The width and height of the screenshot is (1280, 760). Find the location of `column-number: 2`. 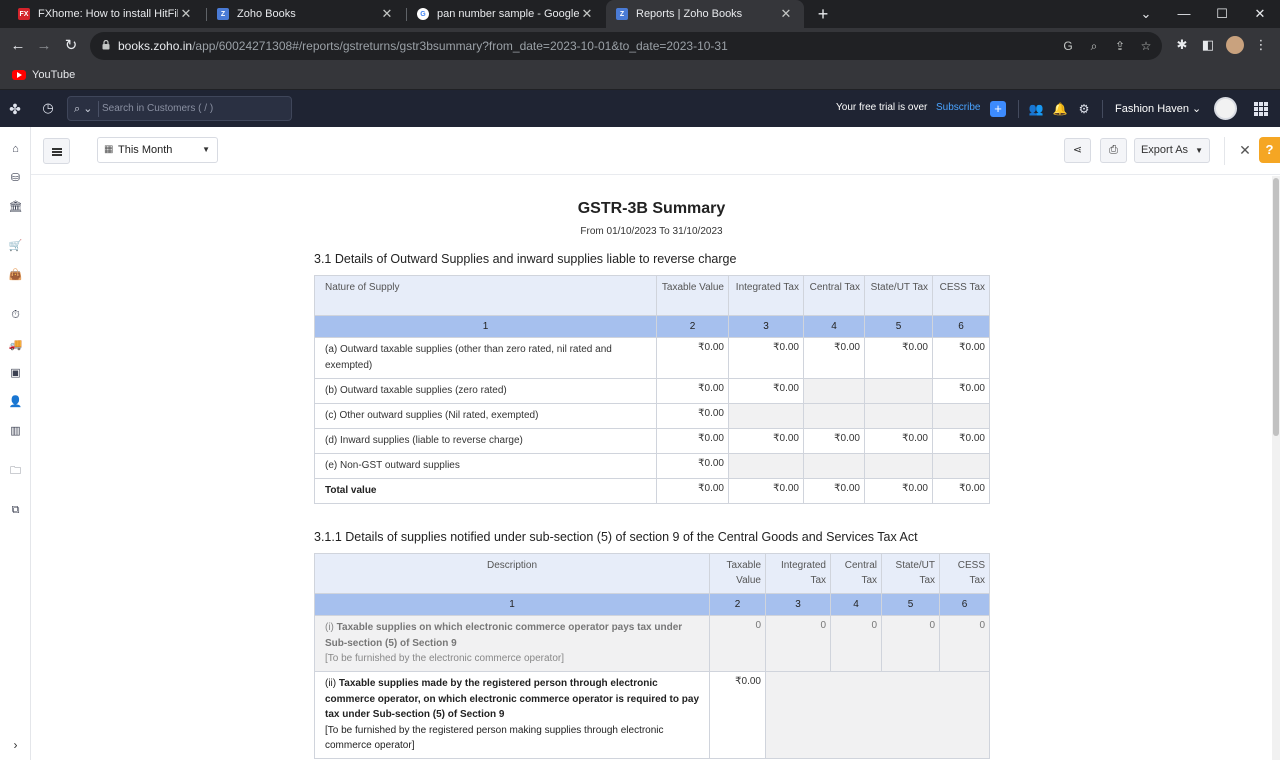

column-number: 2 is located at coordinates (737, 604).